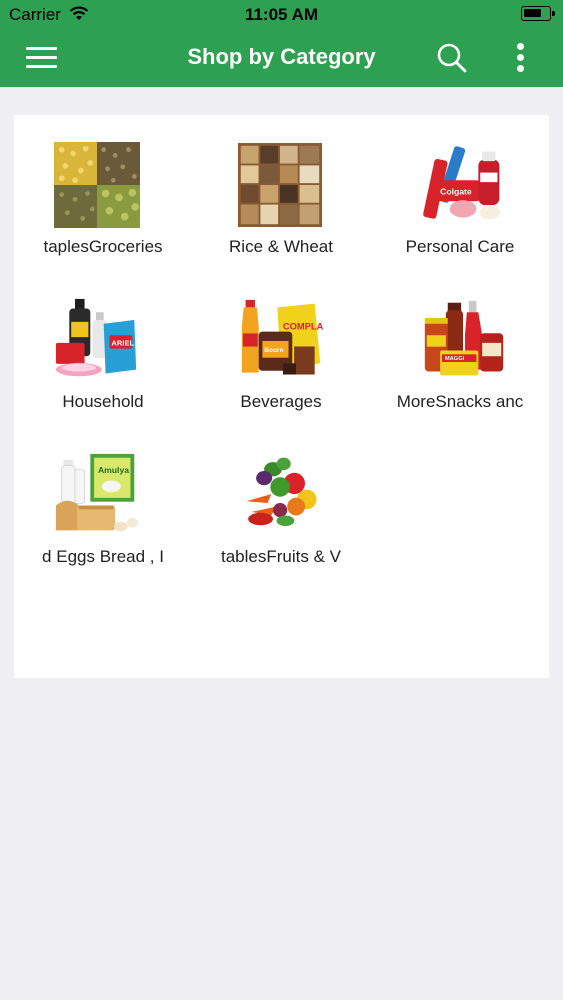 The width and height of the screenshot is (563, 1000). I want to click on more-vertical-icon, so click(521, 58).